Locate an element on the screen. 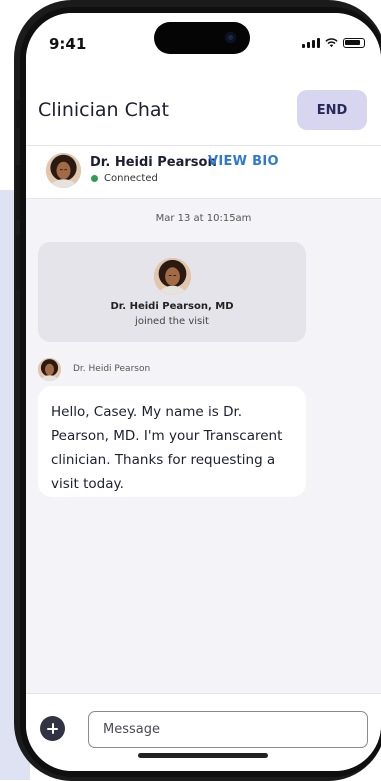  clinician-avatar is located at coordinates (63, 170).